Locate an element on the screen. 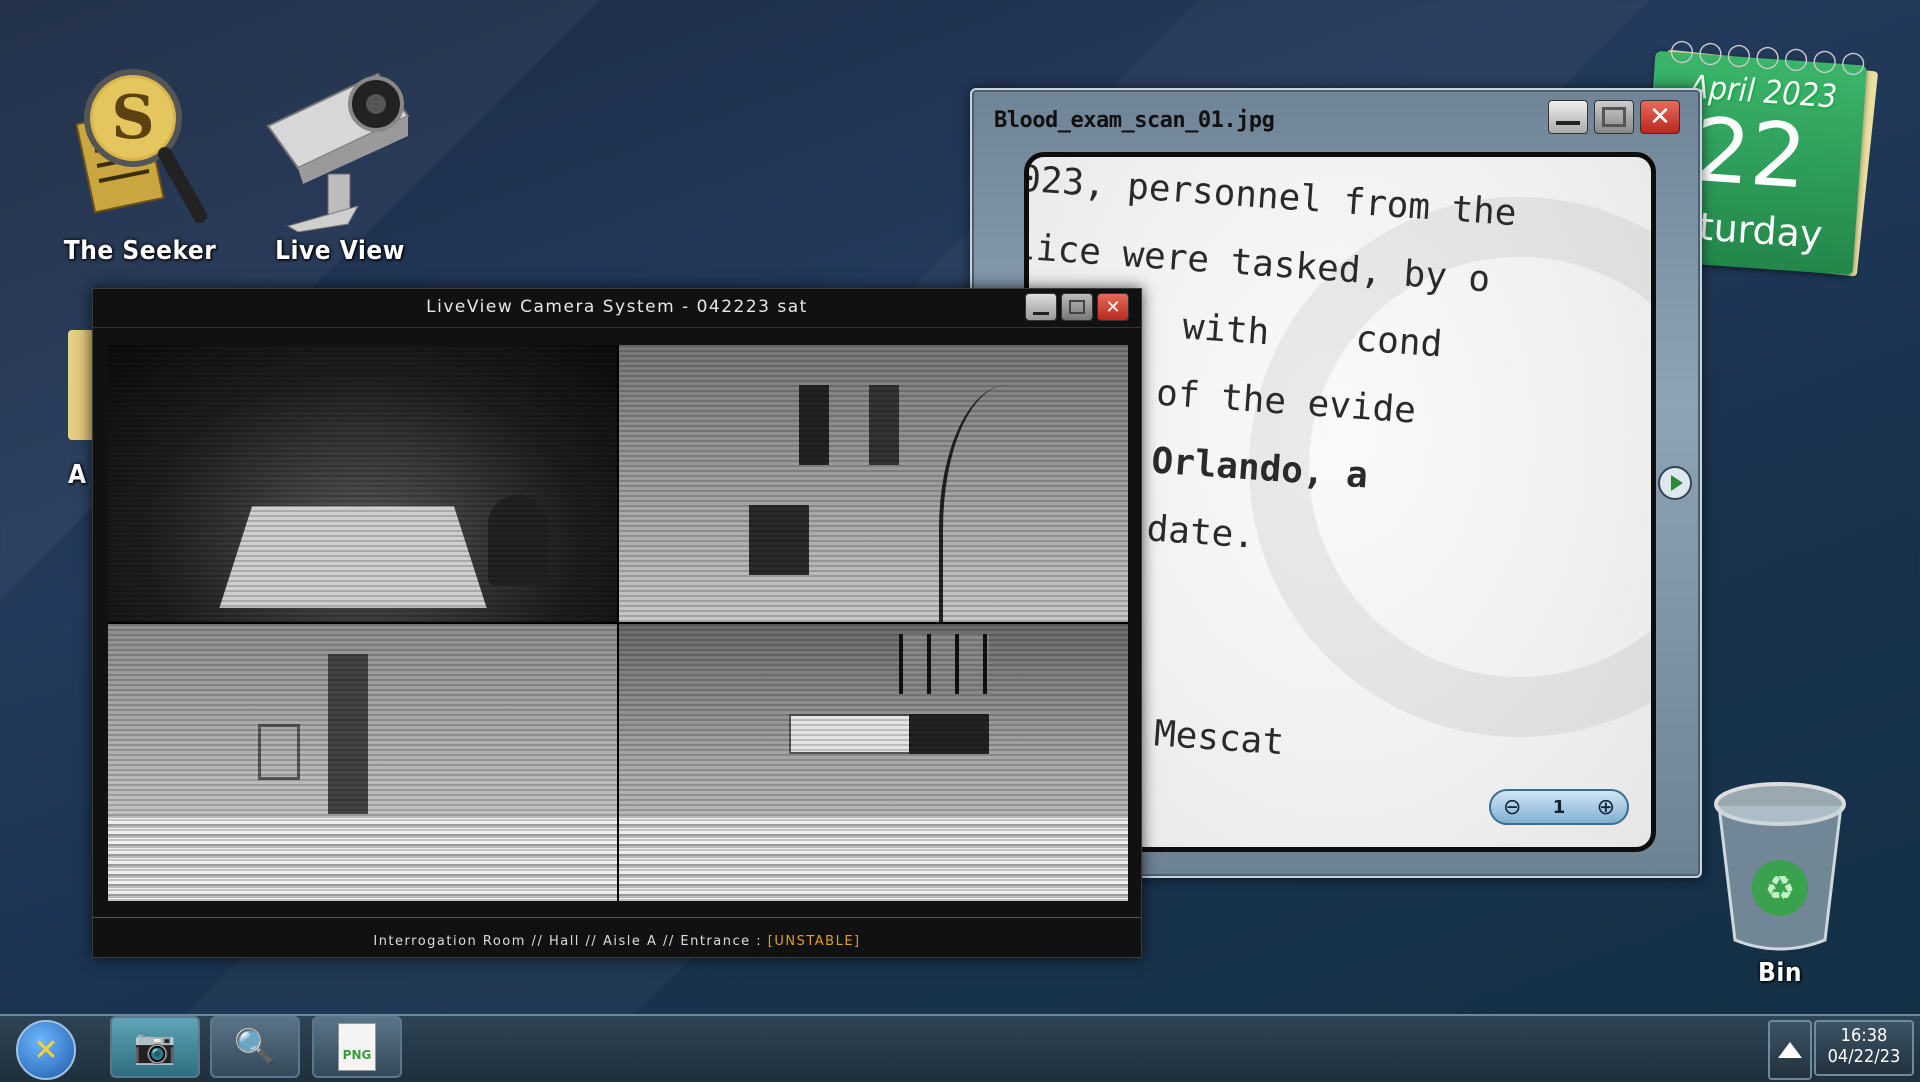 The width and height of the screenshot is (1920, 1082). security-camera-icon: 📷 is located at coordinates (155, 1047).